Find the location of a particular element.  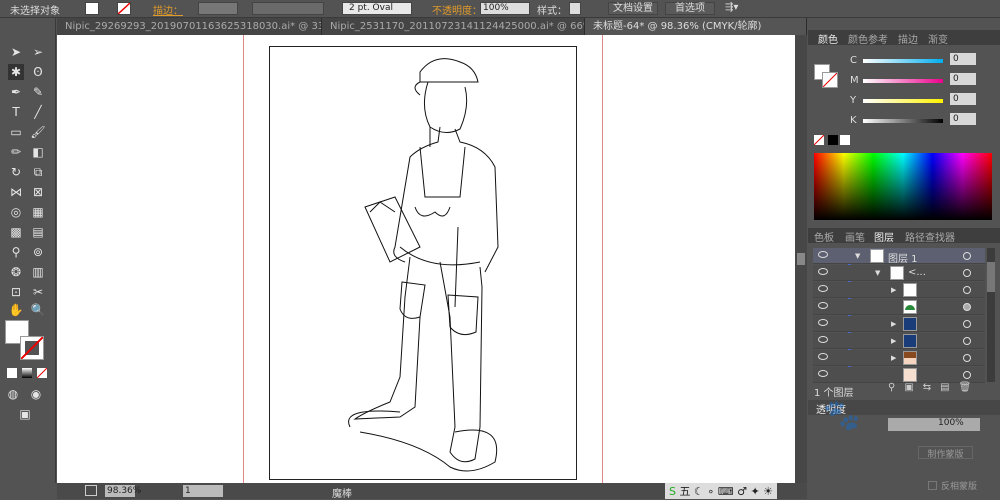

tab-stroke: 描边 is located at coordinates (908, 38).